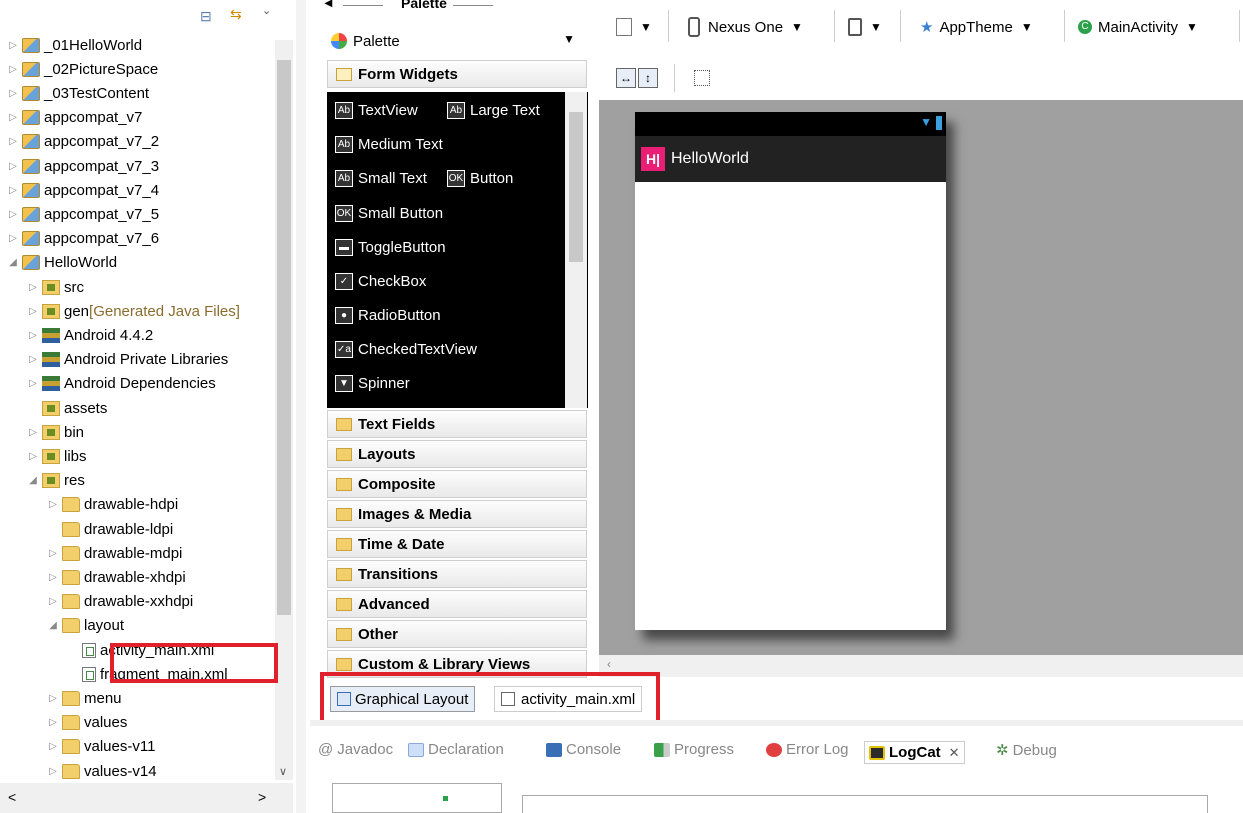 This screenshot has height=813, width=1243. I want to click on palette-dropdown: Palette ▼, so click(457, 41).